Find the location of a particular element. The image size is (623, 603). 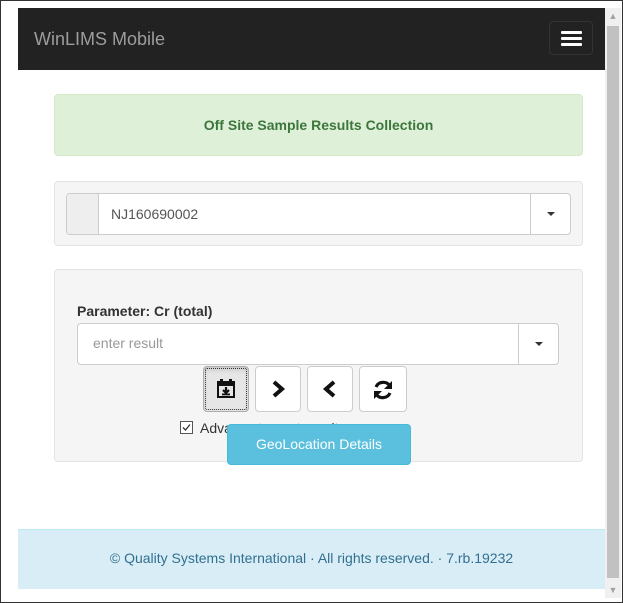

sample-select-value: NJ160690002 is located at coordinates (155, 214).